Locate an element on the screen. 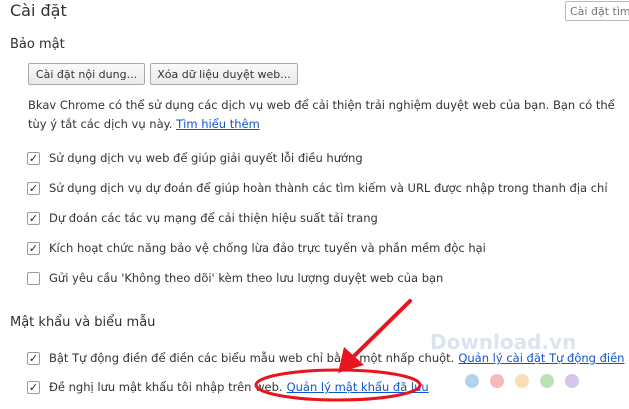  highlight-ellipse is located at coordinates (338, 385).